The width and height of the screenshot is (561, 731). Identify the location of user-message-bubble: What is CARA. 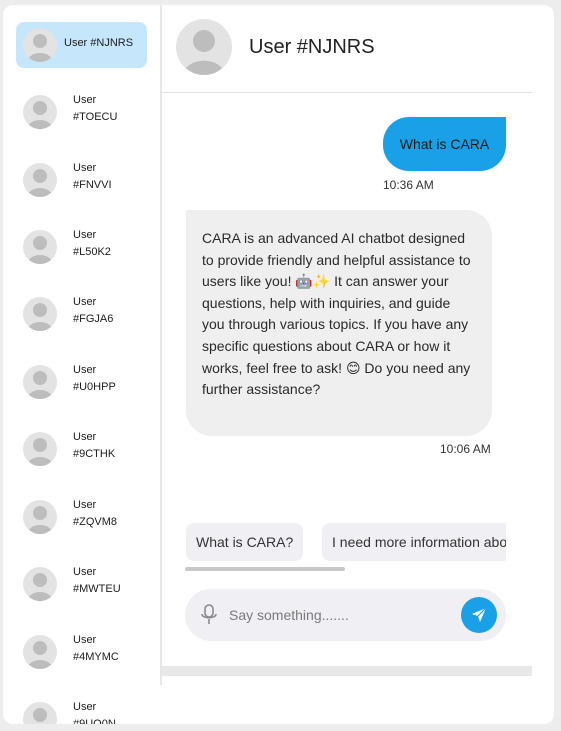
(444, 144).